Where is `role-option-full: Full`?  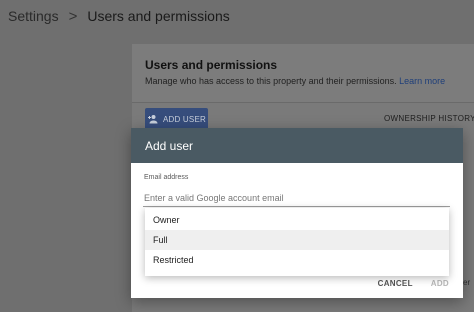
role-option-full: Full is located at coordinates (297, 240).